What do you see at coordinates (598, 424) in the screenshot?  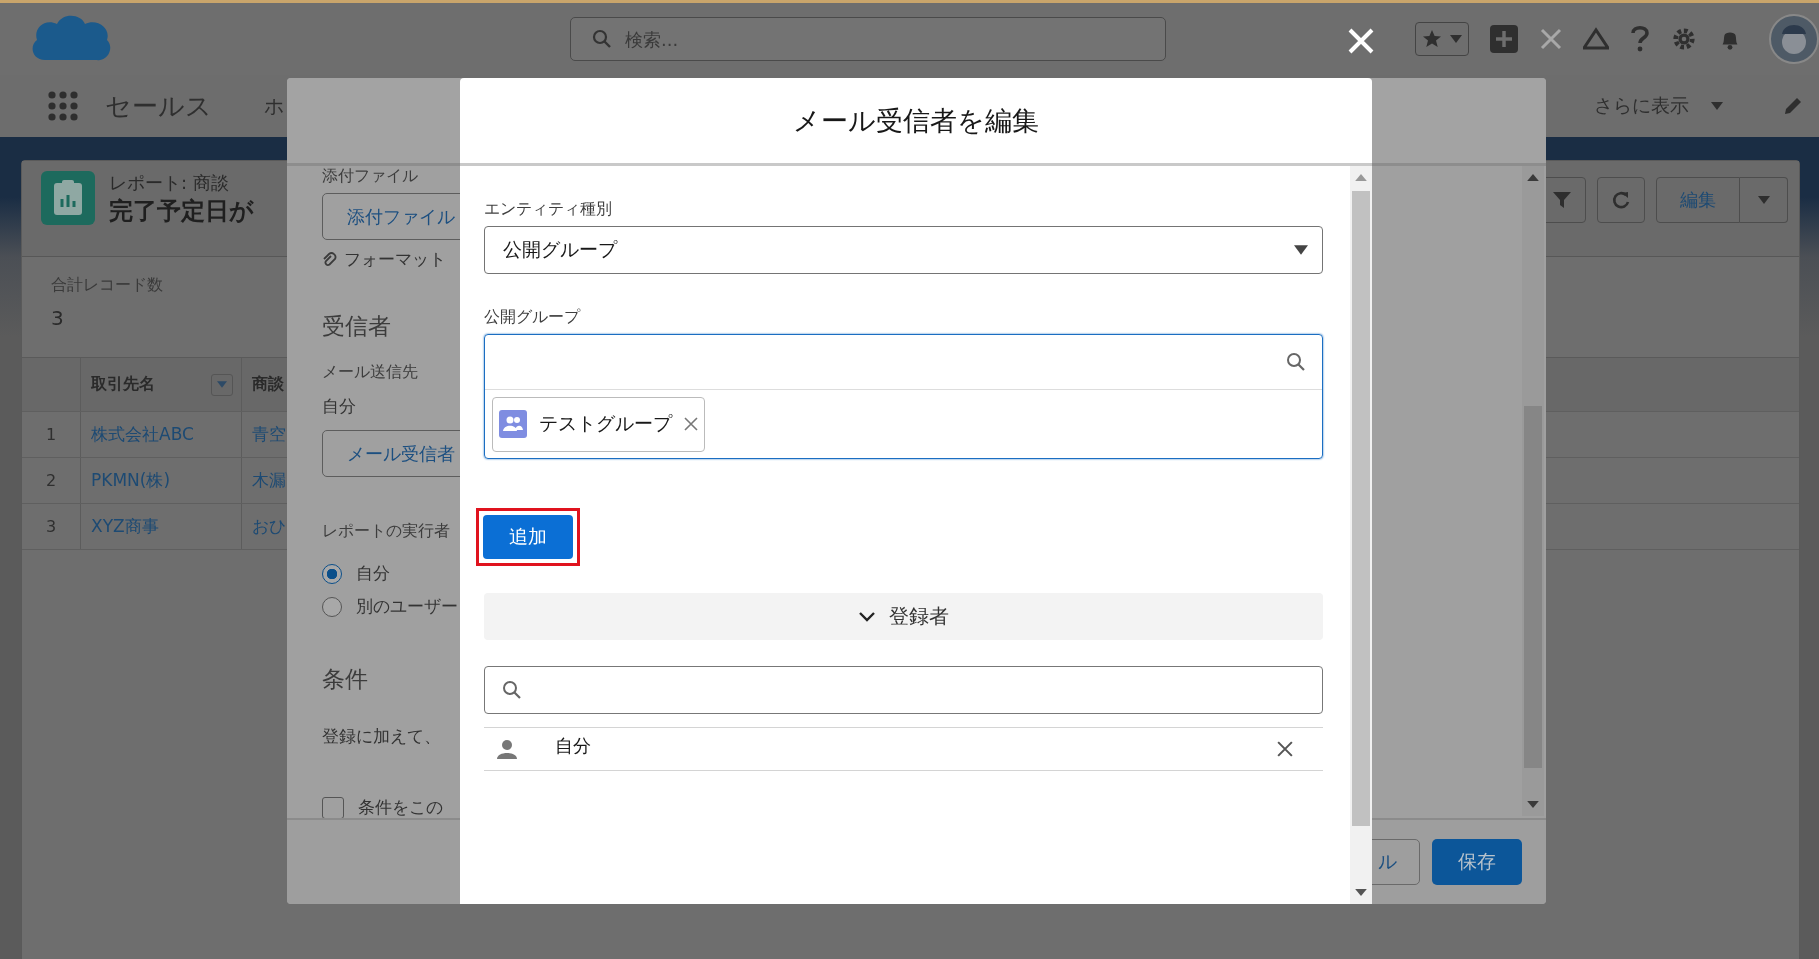 I see `group-pill: テストグループ` at bounding box center [598, 424].